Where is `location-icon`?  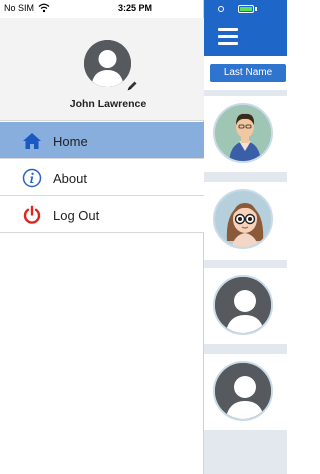 location-icon is located at coordinates (221, 9).